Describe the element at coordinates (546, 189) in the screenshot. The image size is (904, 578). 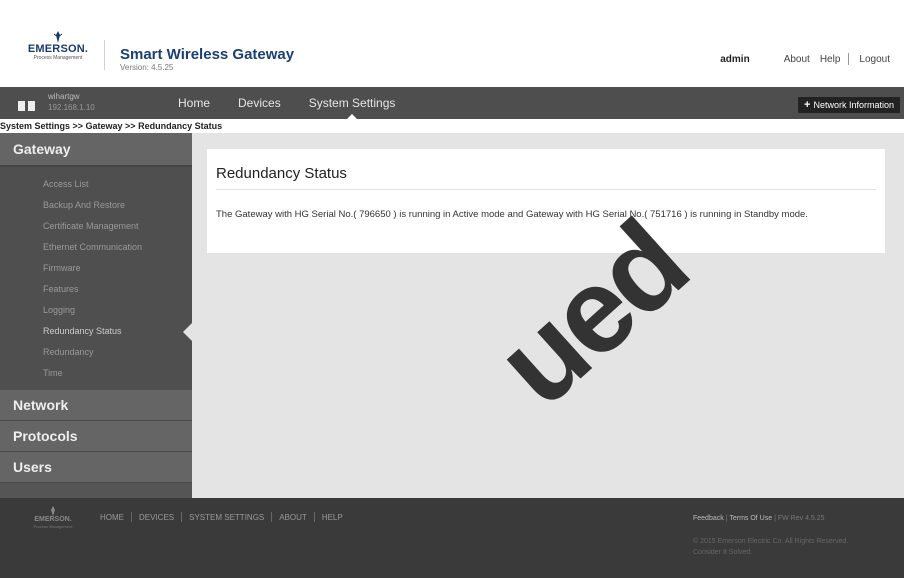
I see `panel-divider` at that location.